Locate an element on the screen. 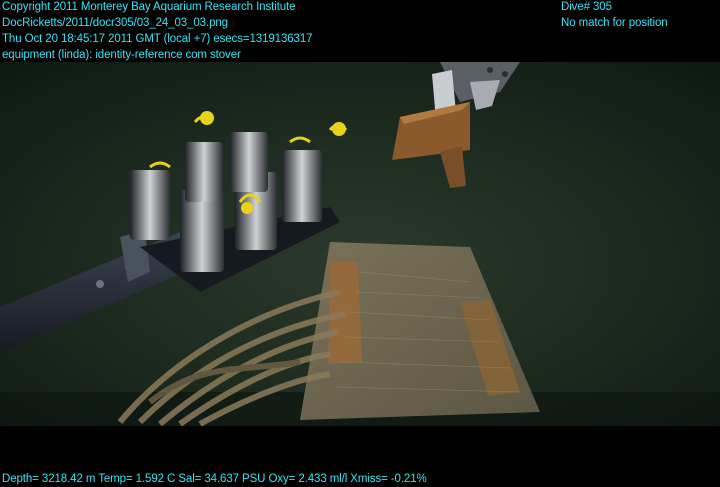 This screenshot has height=487, width=720. dive-number-text: Dive# 305 is located at coordinates (586, 7).